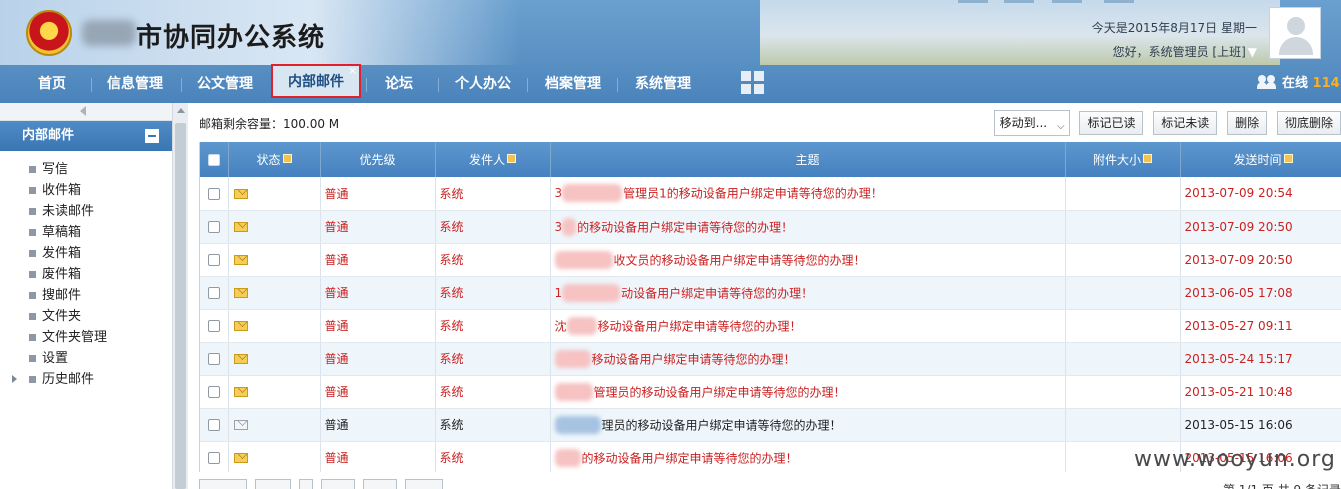 The image size is (1341, 489). I want to click on table-row: 普通 系统 移动设备用户绑定申请等待您的办理！ 2013-05-24 15:17, so click(770, 359).